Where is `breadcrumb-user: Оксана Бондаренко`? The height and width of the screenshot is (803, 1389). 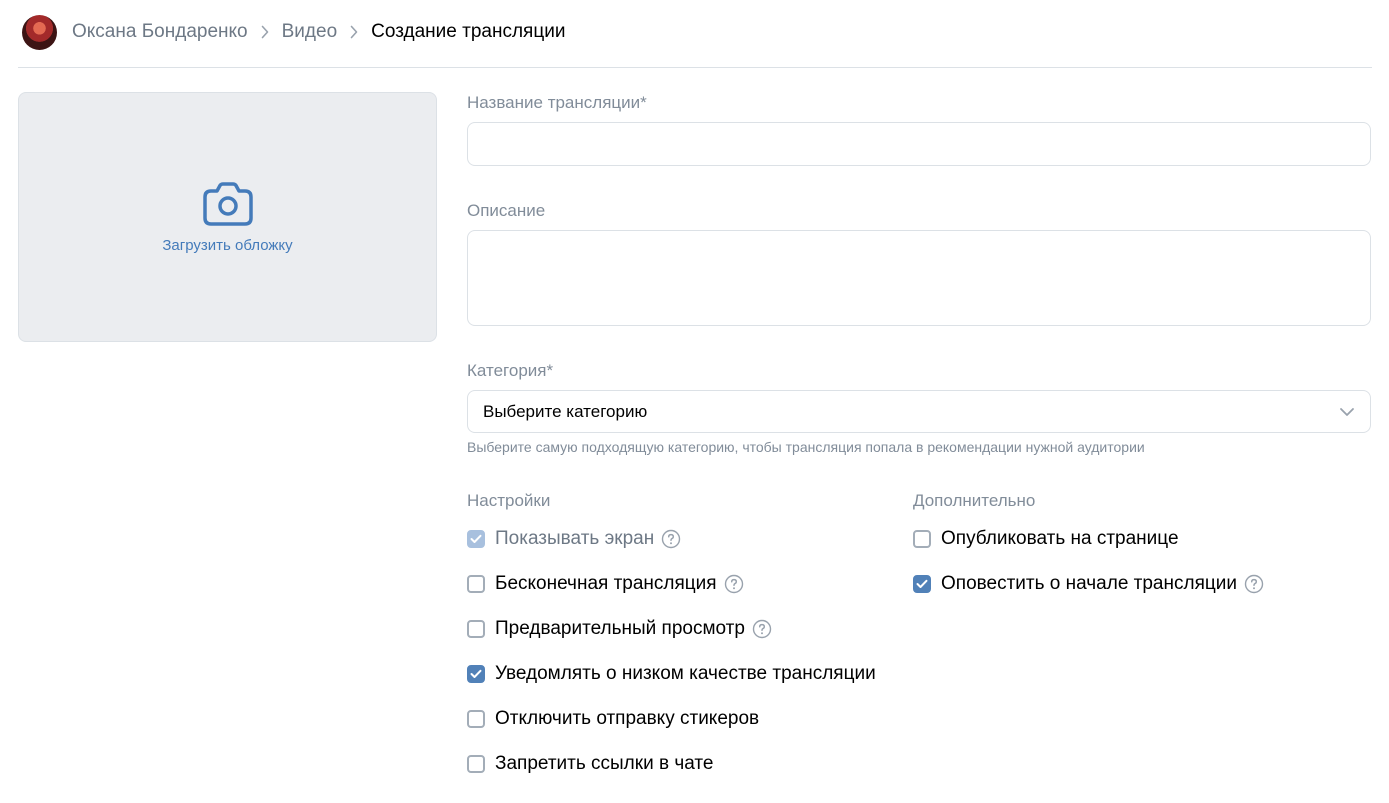
breadcrumb-user: Оксана Бондаренко is located at coordinates (160, 32).